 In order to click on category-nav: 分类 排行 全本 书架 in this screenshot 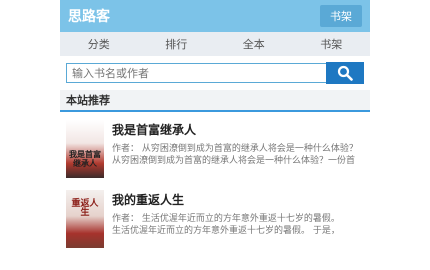, I will do `click(215, 44)`.